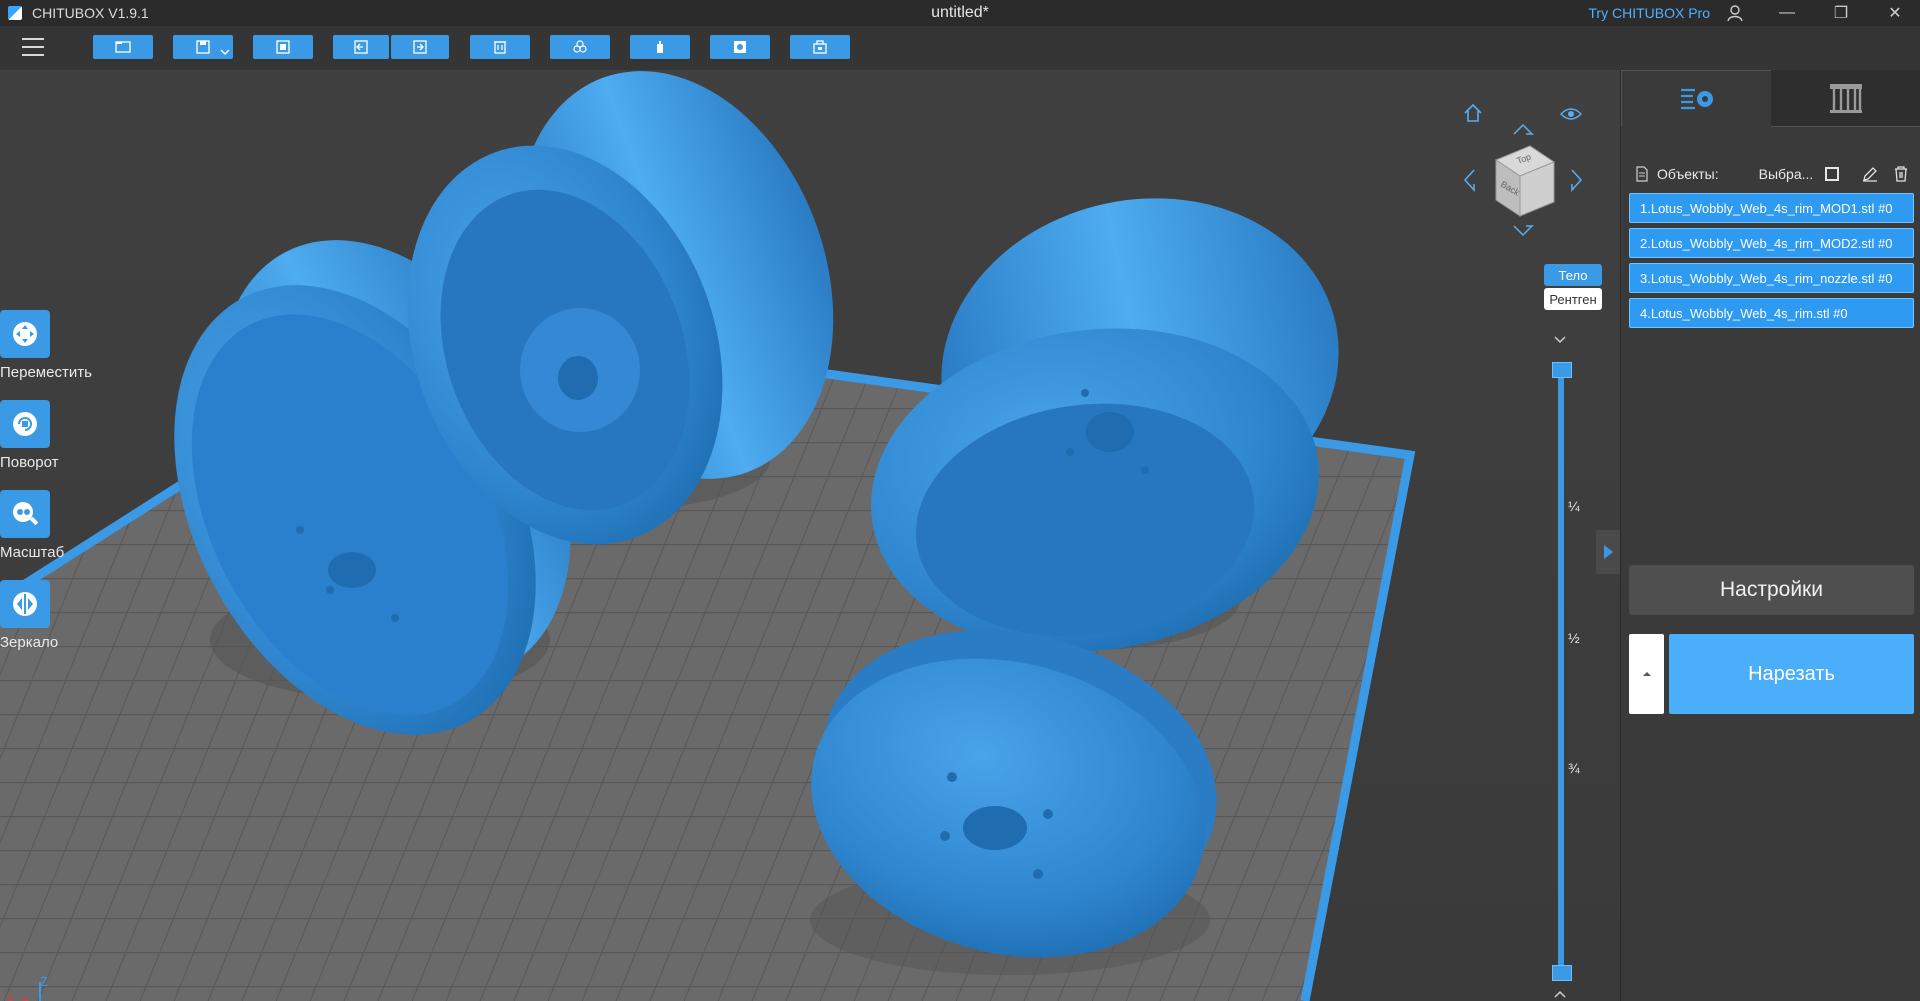 The image size is (1920, 1001). What do you see at coordinates (1642, 174) in the screenshot?
I see `document-icon` at bounding box center [1642, 174].